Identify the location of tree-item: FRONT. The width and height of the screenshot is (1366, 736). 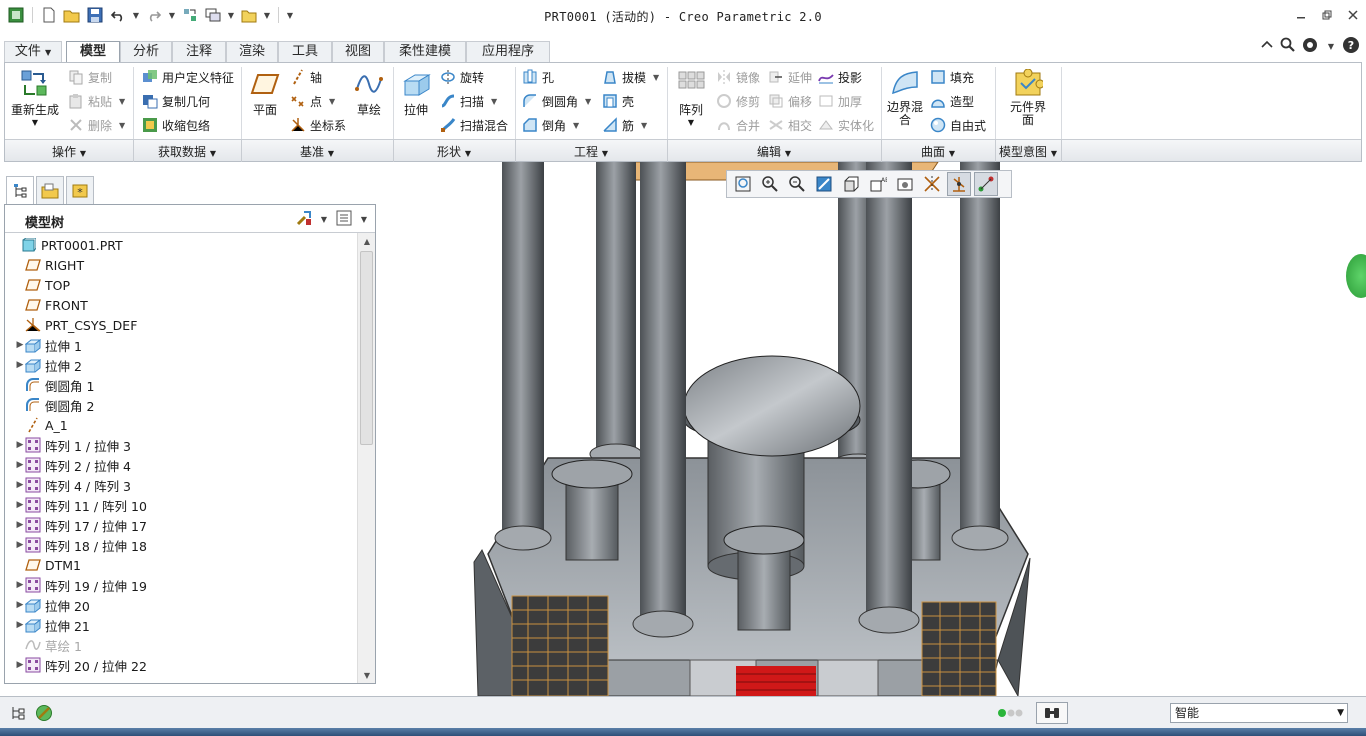
(181, 305).